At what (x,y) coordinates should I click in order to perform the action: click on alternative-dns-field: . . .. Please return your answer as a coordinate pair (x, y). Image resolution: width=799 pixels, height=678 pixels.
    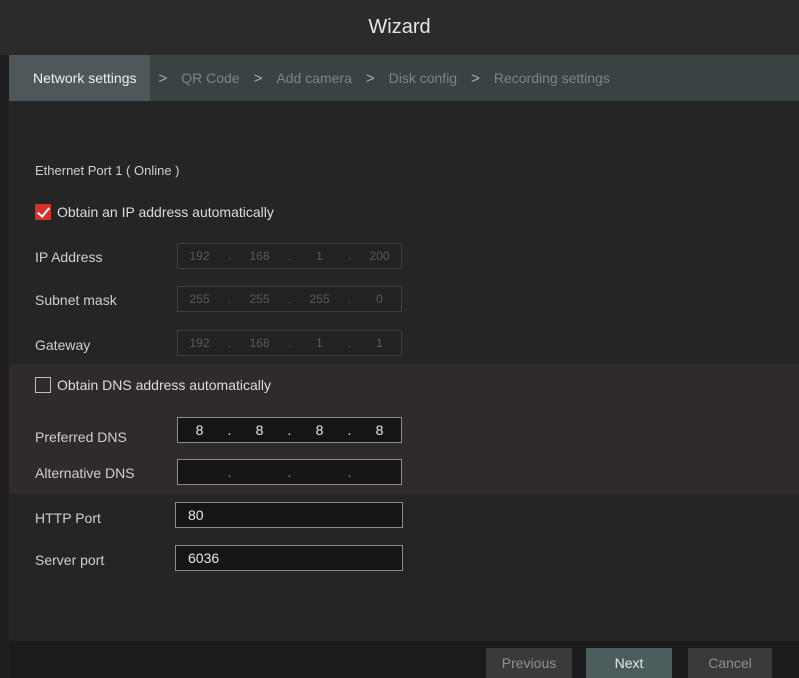
    Looking at the image, I should click on (289, 472).